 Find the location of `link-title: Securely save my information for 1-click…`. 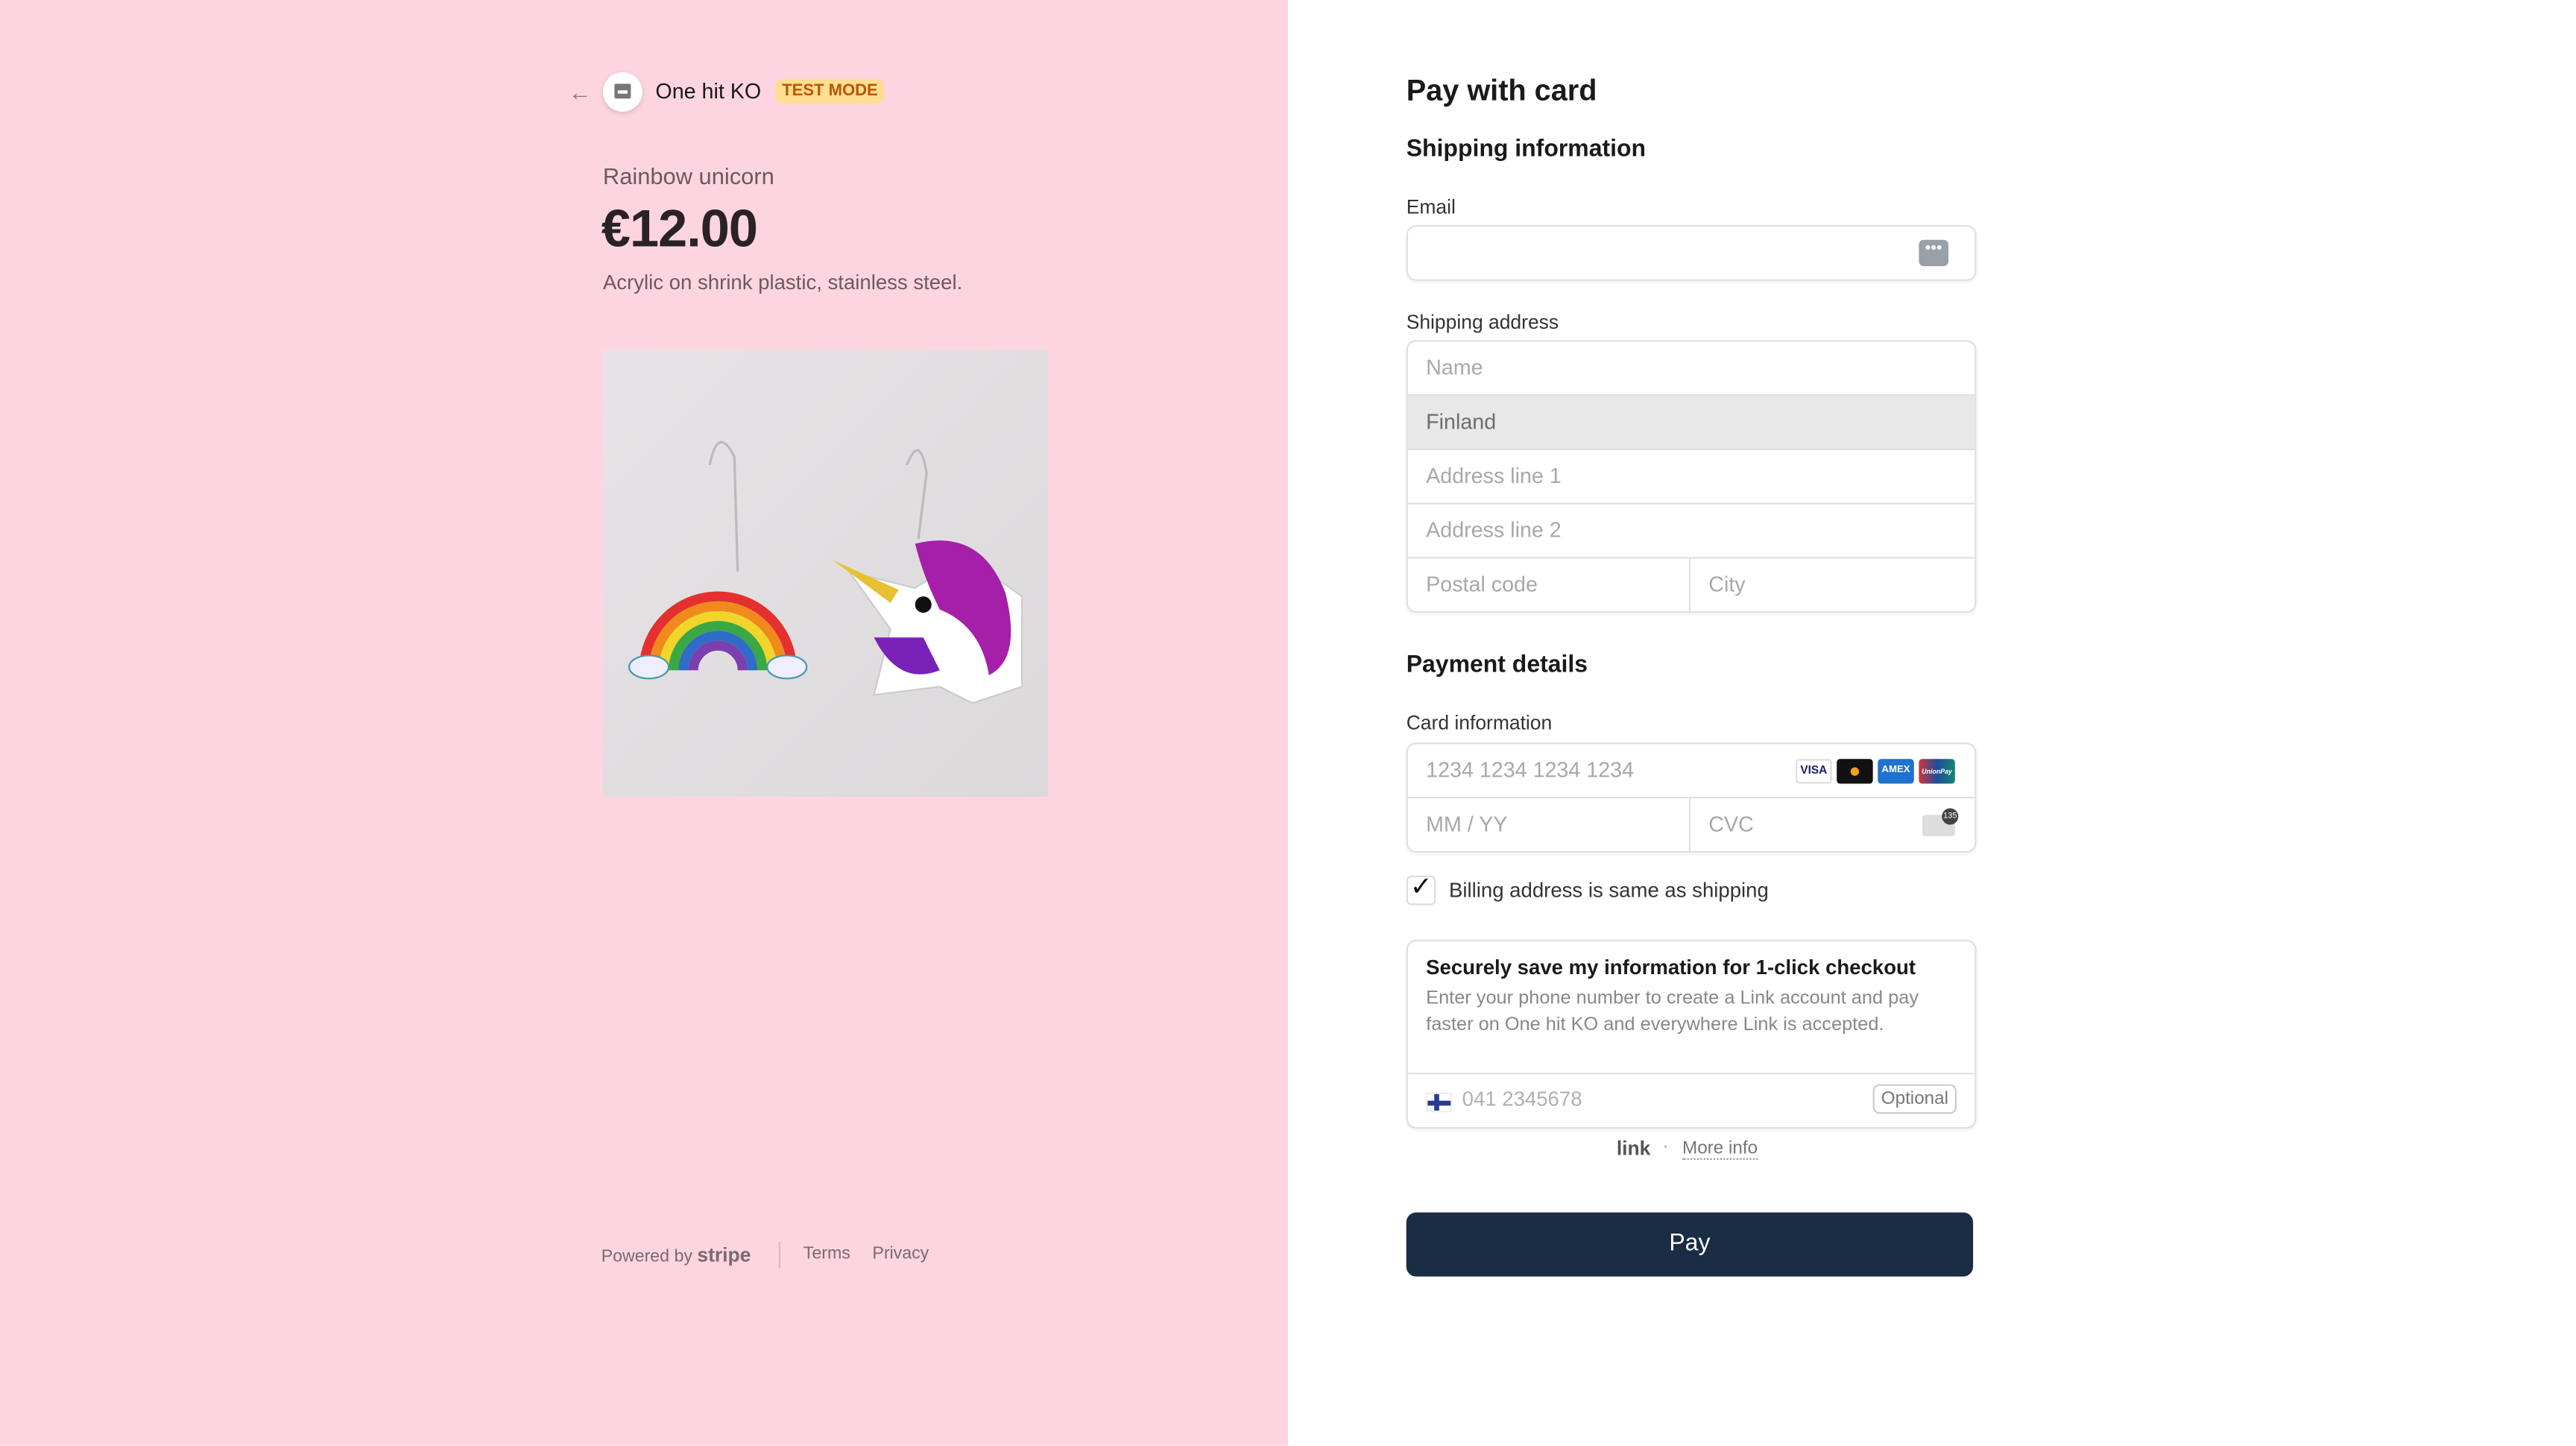

link-title: Securely save my information for 1-click… is located at coordinates (1671, 967).